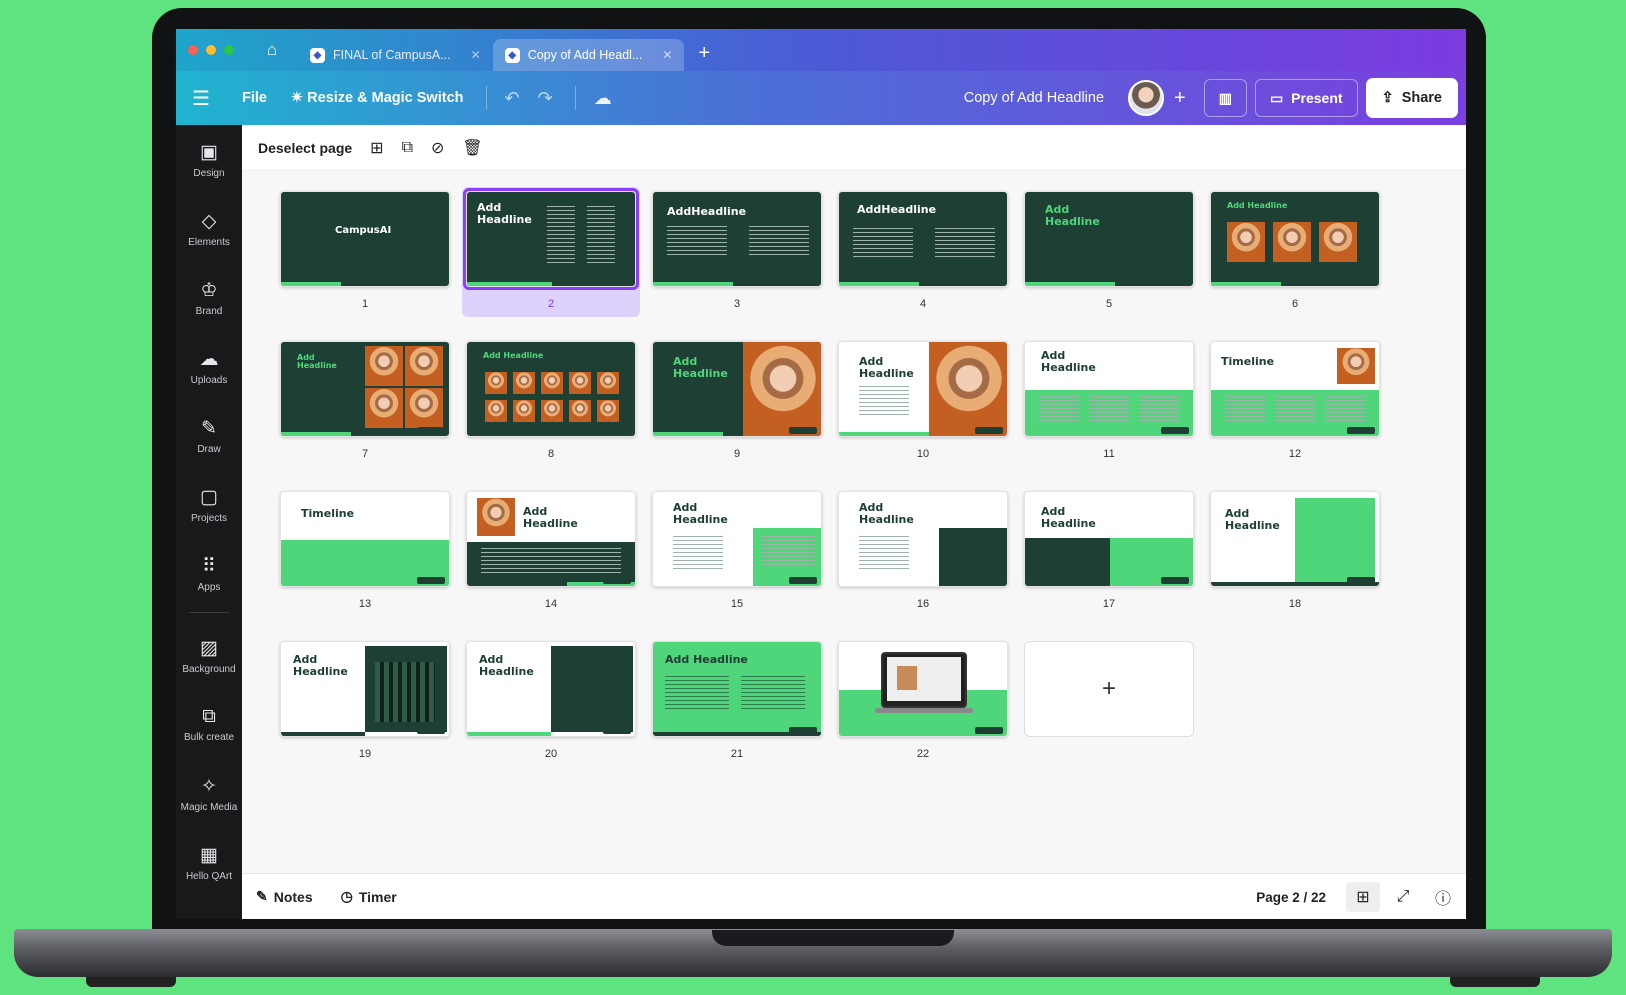 The height and width of the screenshot is (995, 1626). What do you see at coordinates (209, 876) in the screenshot?
I see `sidebar-item-label: Hello QArt` at bounding box center [209, 876].